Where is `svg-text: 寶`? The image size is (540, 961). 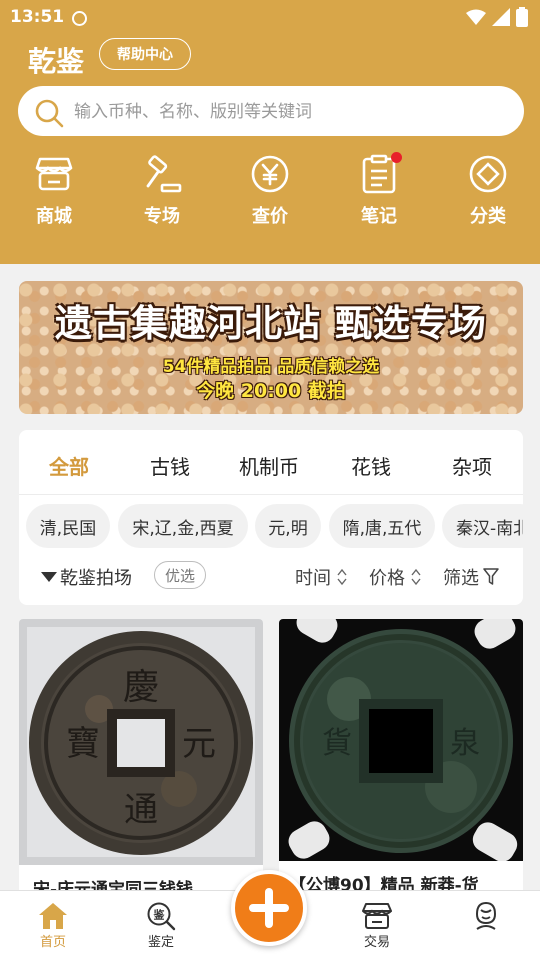
svg-text: 寶 is located at coordinates (83, 744).